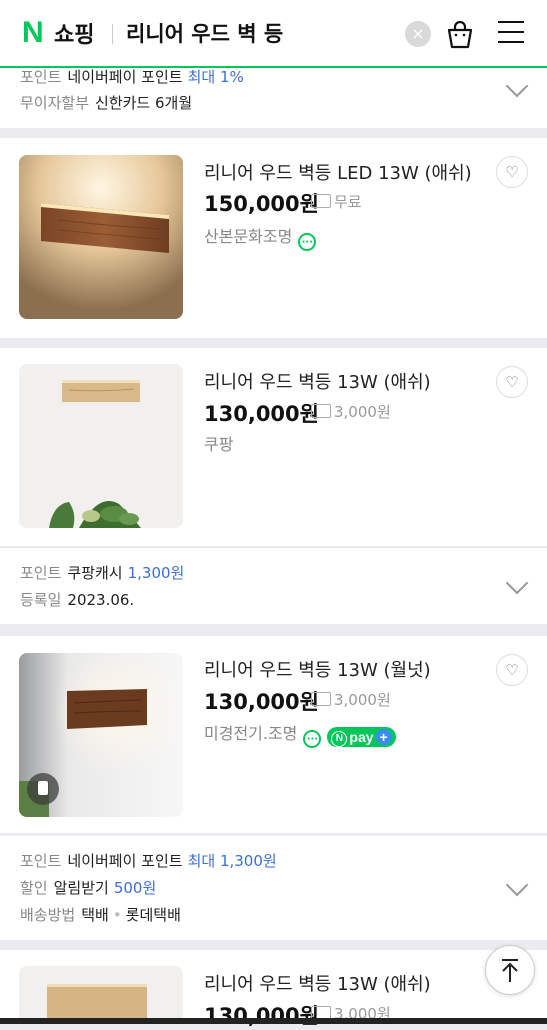  Describe the element at coordinates (418, 34) in the screenshot. I see `clear-search-button: ×` at that location.